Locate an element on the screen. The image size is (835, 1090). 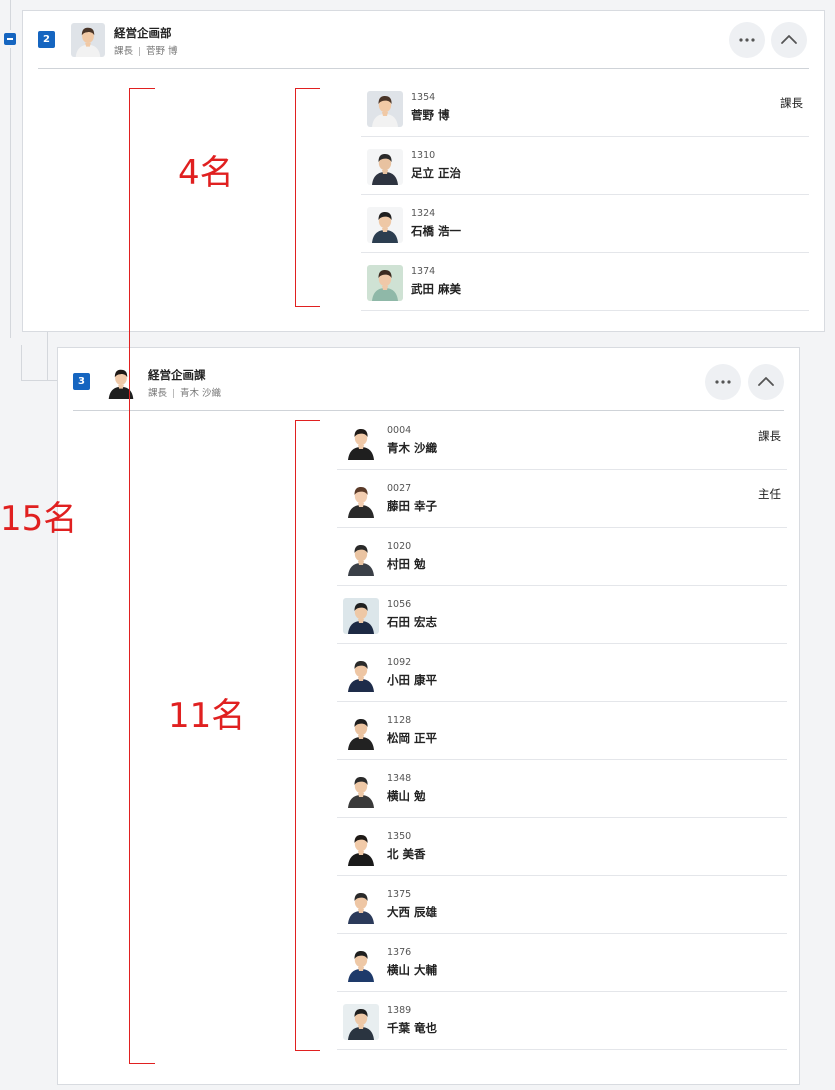
employee-name: 石橋 浩一 is located at coordinates (436, 231).